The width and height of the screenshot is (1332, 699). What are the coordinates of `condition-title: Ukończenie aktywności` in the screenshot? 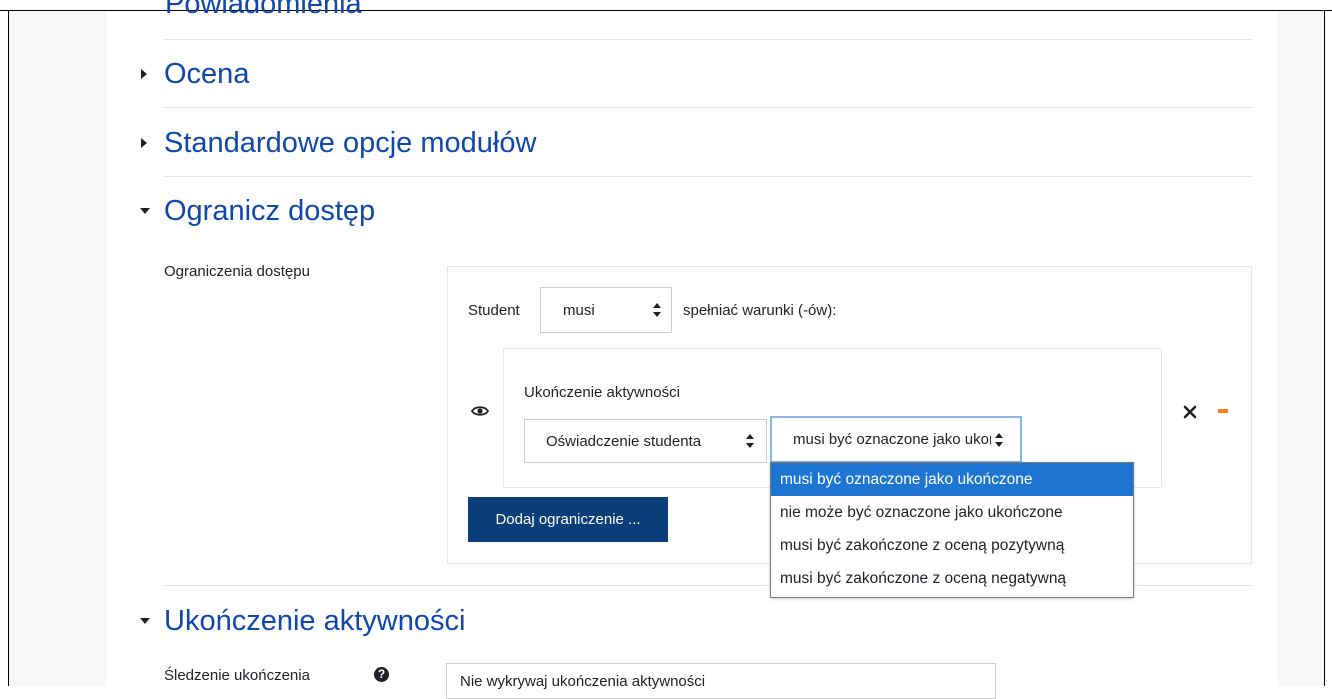 It's located at (602, 392).